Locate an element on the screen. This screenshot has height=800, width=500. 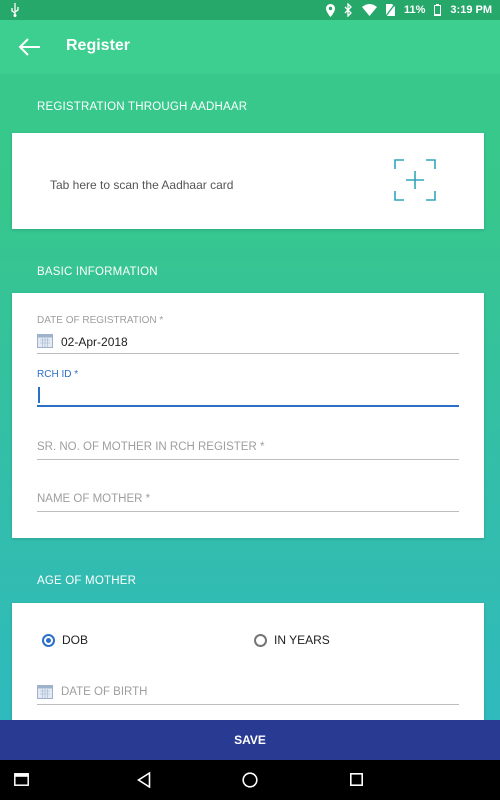
scan-instruction: Tab here to scan the Aadhaar card is located at coordinates (142, 185).